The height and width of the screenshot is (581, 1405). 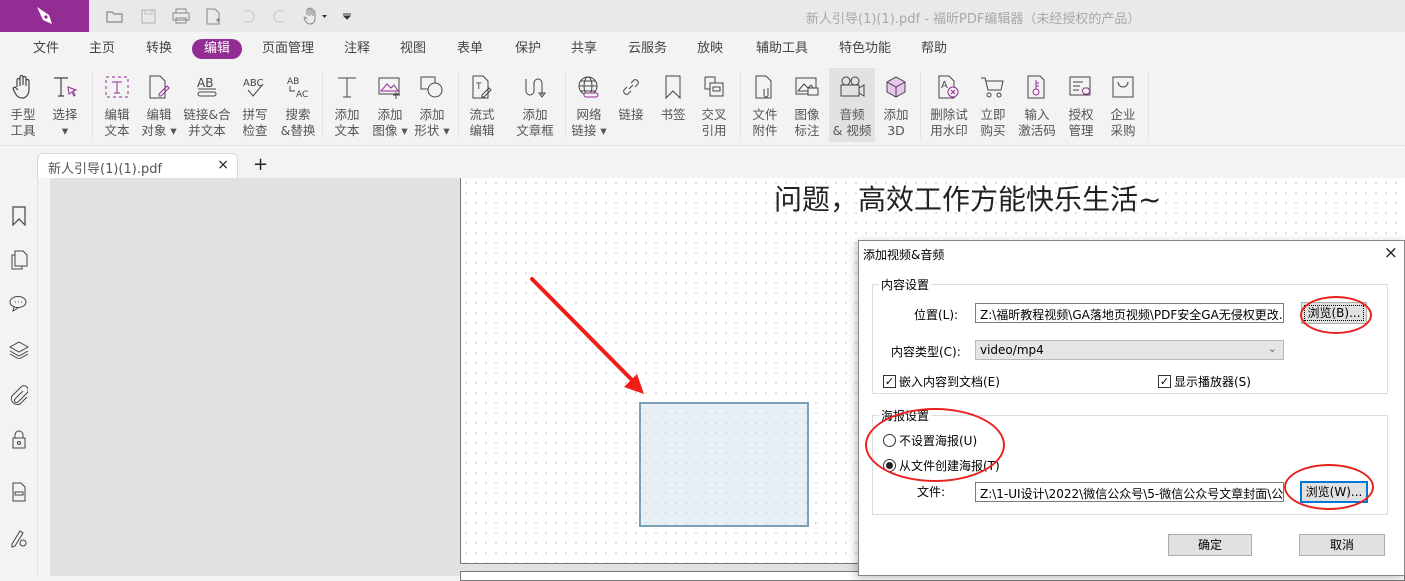 What do you see at coordinates (673, 105) in the screenshot?
I see `tool-bookmark: 书签` at bounding box center [673, 105].